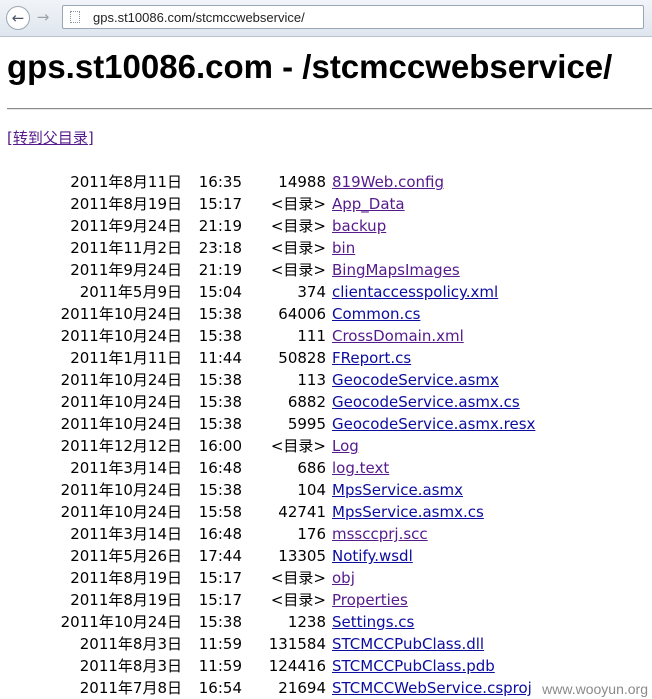  I want to click on horizontal-rule, so click(329, 109).